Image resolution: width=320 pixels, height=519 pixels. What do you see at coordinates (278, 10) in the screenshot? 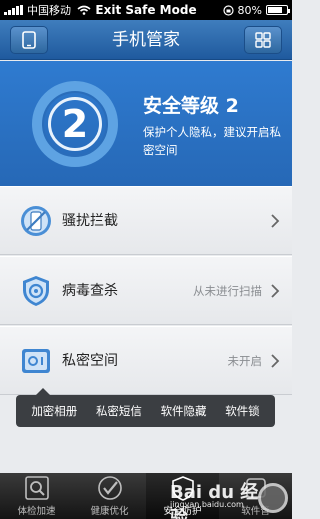
I see `battery-icon` at bounding box center [278, 10].